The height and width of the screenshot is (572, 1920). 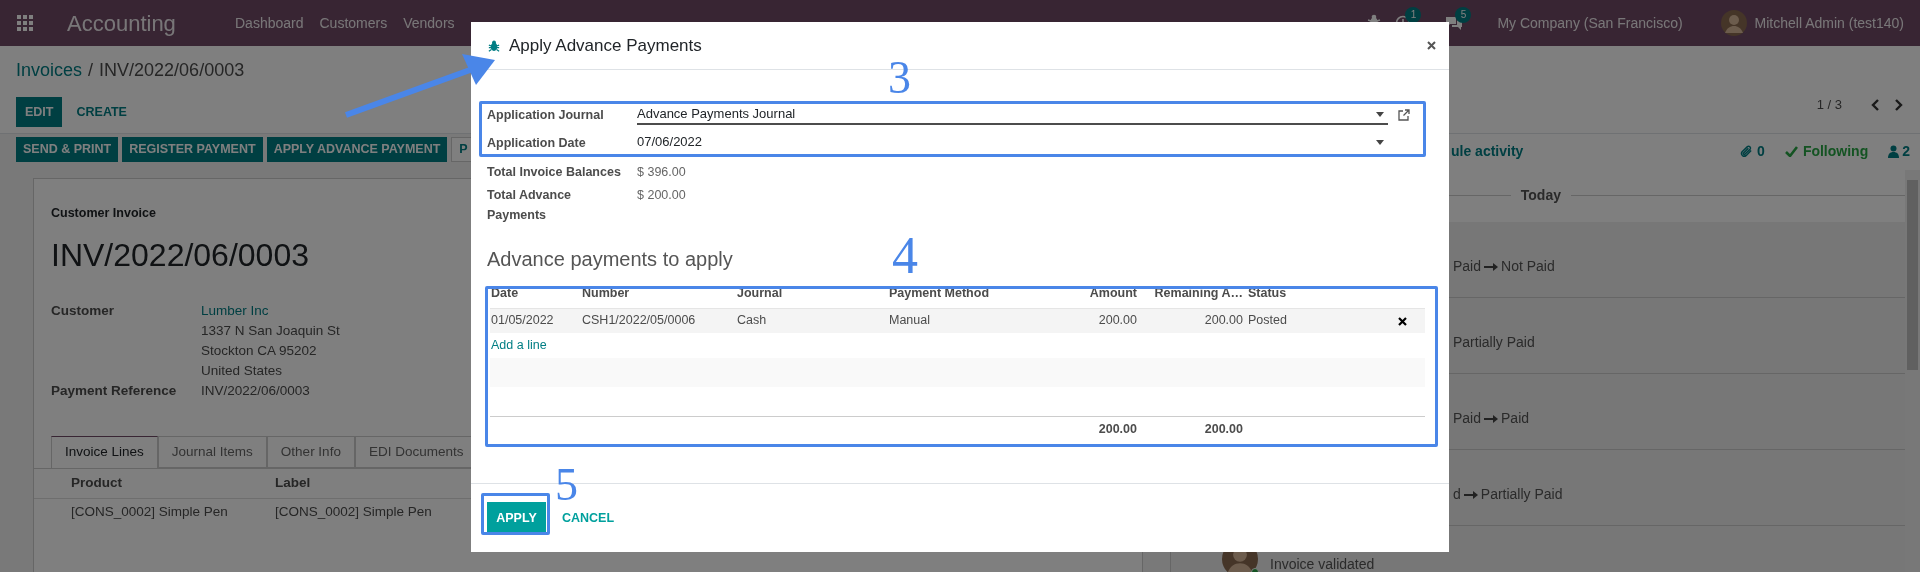 I want to click on add-line-link: Add a line, so click(x=518, y=345).